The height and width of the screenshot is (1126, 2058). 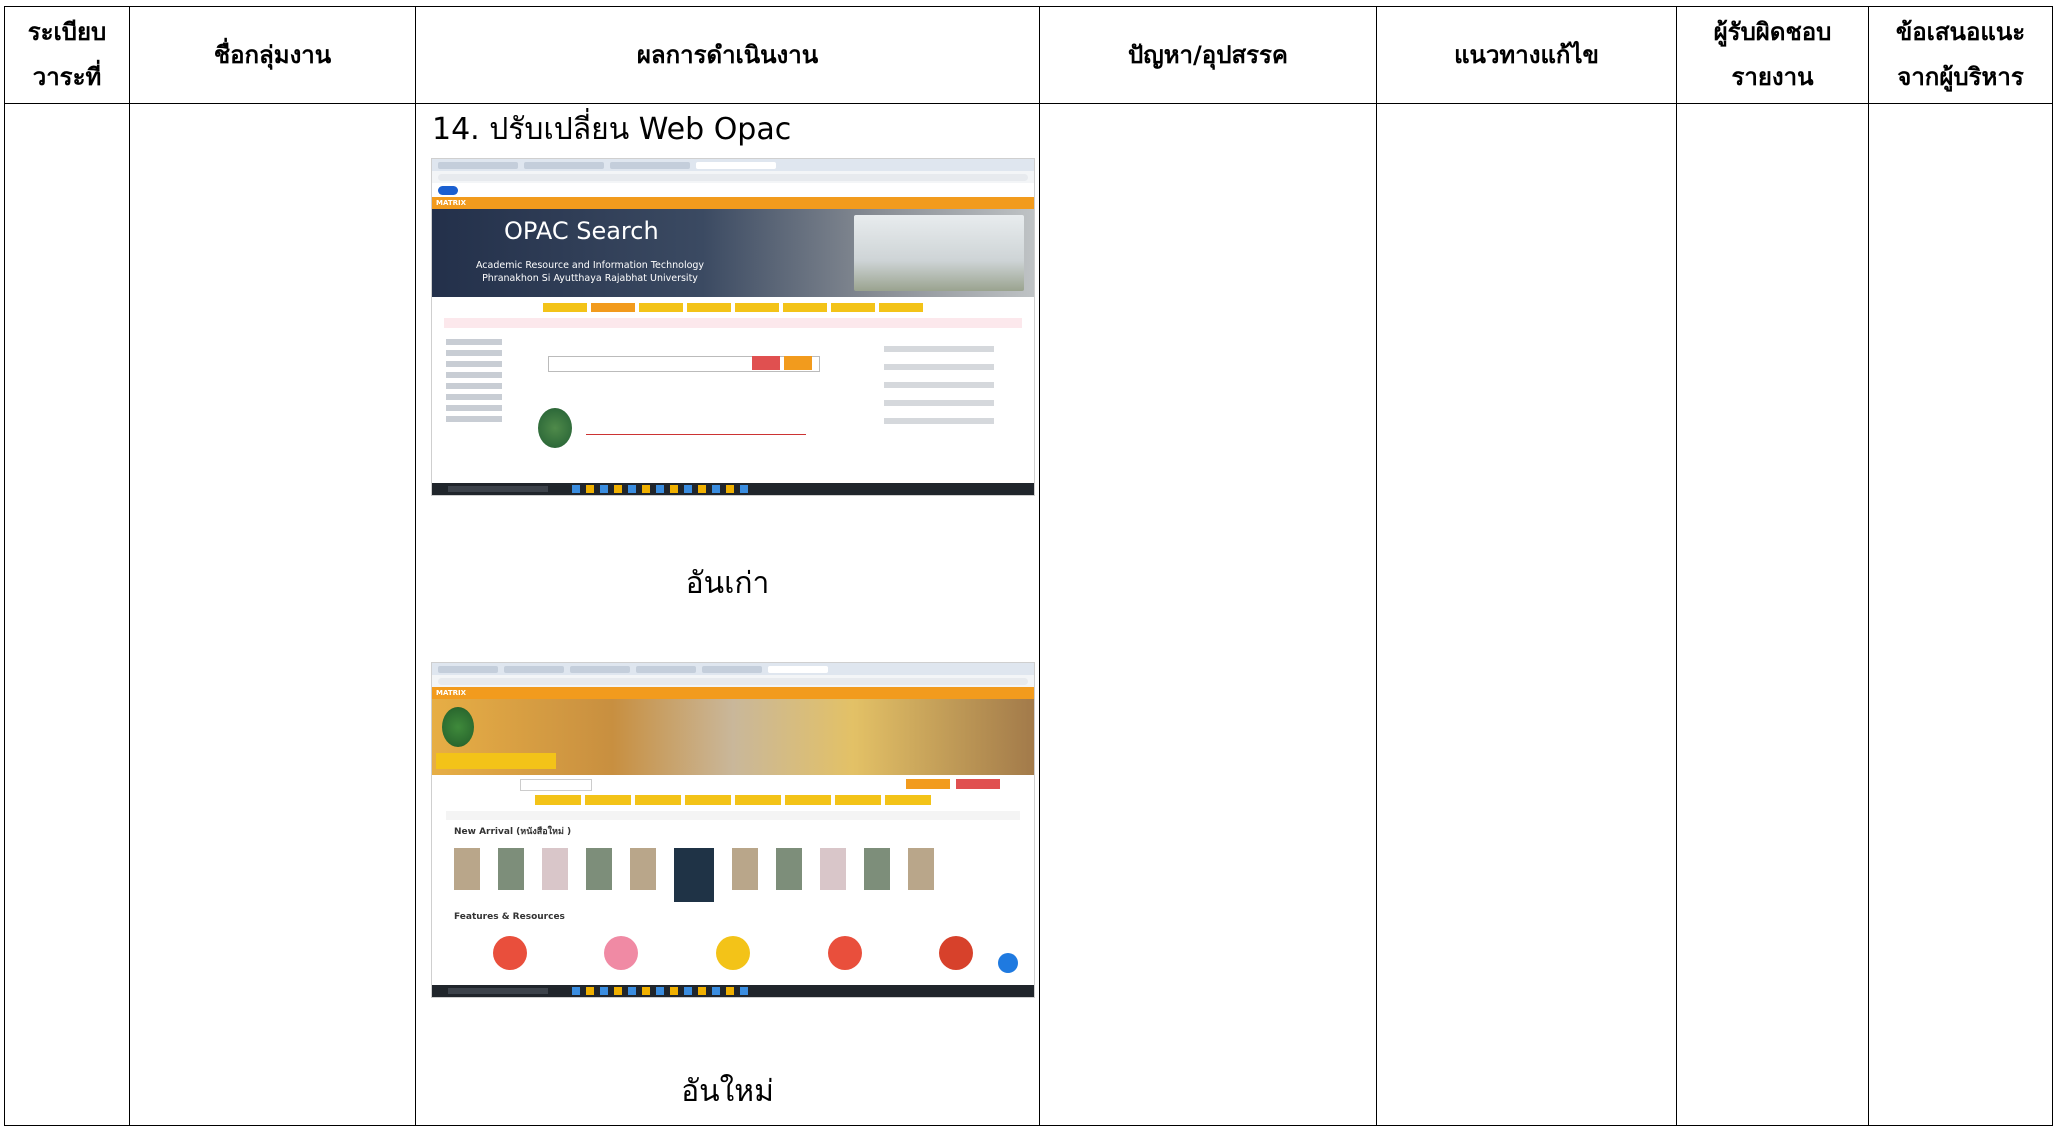 I want to click on university-logo-icon, so click(x=555, y=428).